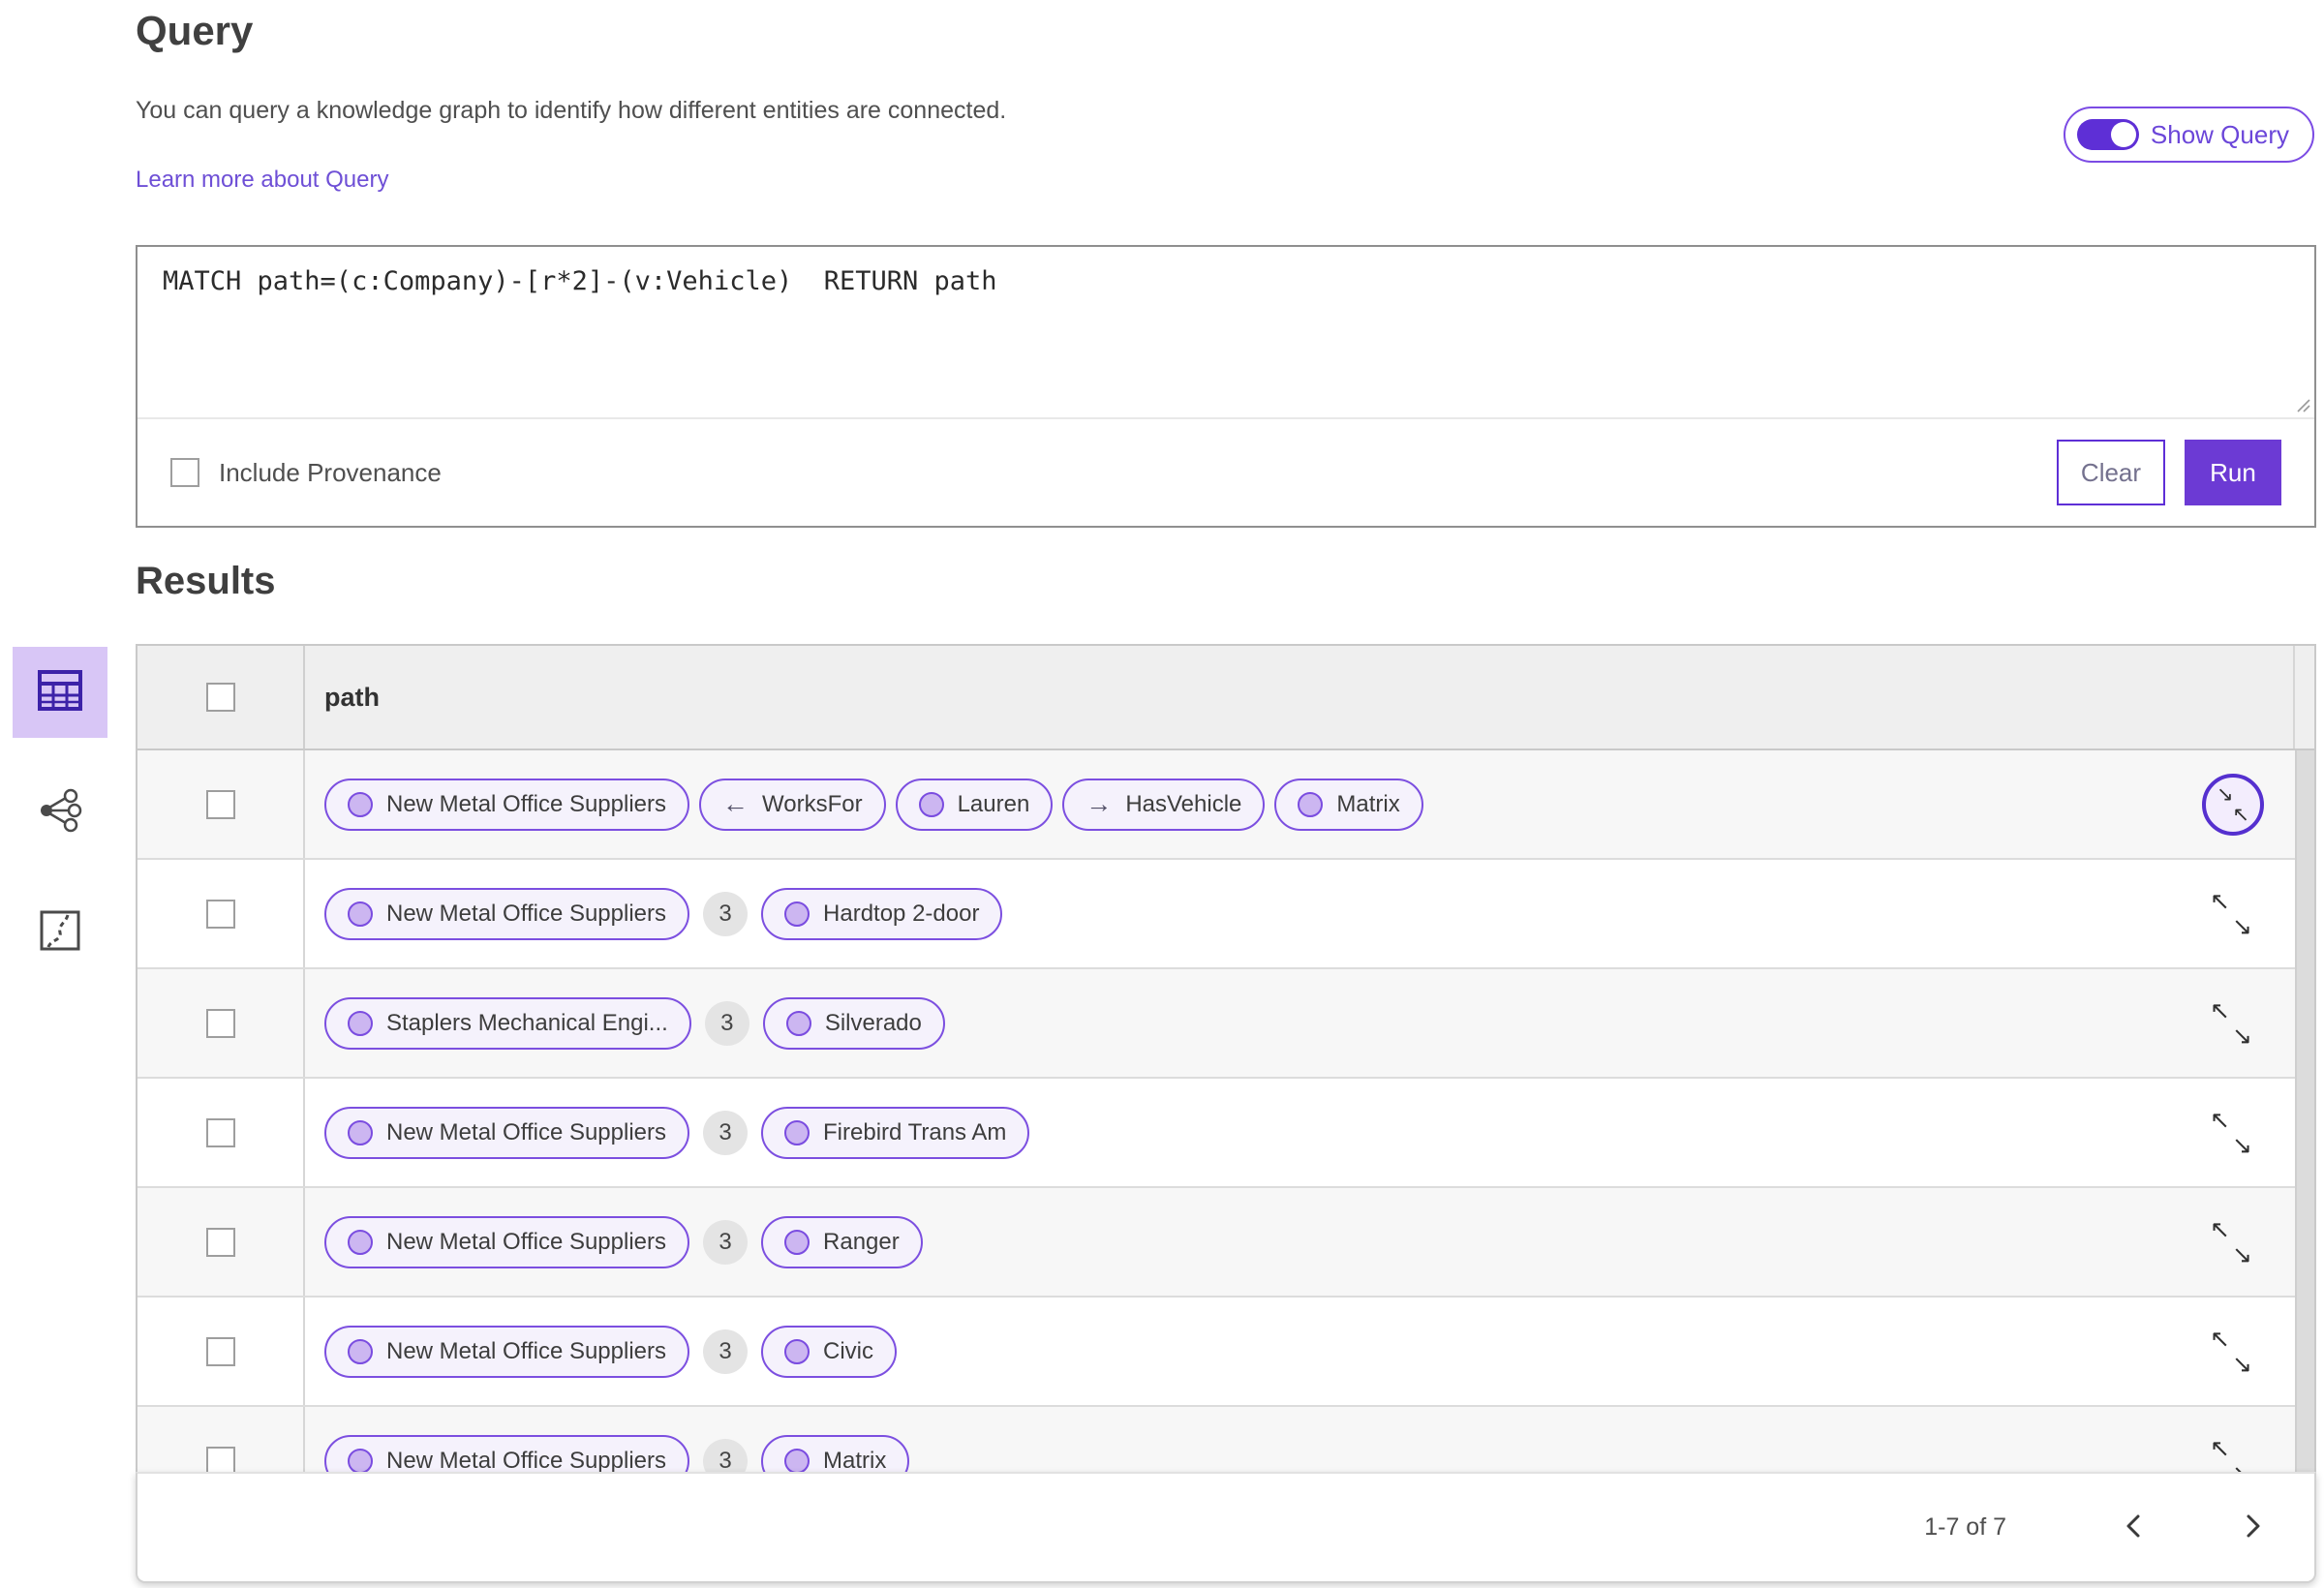 Image resolution: width=2324 pixels, height=1588 pixels. What do you see at coordinates (2233, 472) in the screenshot?
I see `run-button: Run` at bounding box center [2233, 472].